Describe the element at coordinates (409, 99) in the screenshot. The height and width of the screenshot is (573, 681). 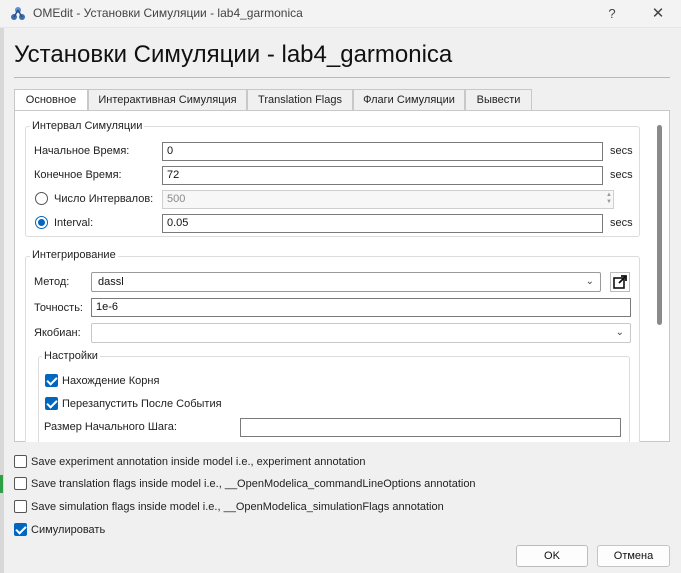
I see `tab-simulation-flags: Флаги Симуляции` at that location.